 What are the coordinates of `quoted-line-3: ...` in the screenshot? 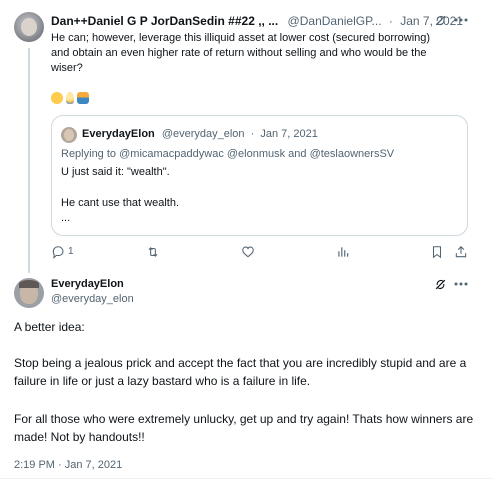 It's located at (66, 218).